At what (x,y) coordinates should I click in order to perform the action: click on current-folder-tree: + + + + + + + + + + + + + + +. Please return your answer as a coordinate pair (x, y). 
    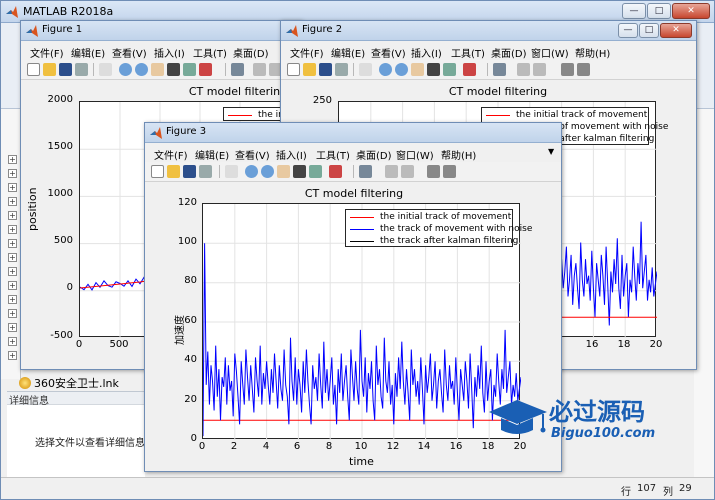
    Looking at the image, I should click on (11, 244).